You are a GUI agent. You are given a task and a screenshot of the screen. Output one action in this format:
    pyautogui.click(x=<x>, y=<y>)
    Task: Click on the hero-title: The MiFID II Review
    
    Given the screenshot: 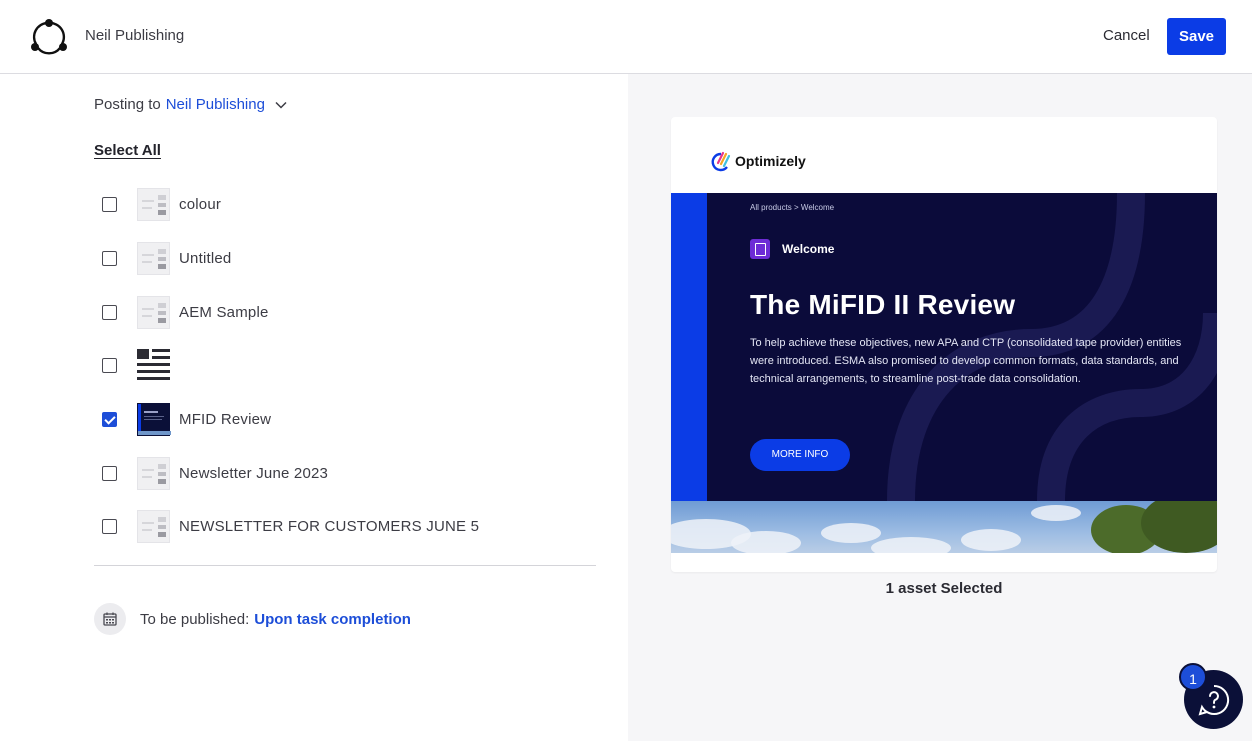 What is the action you would take?
    pyautogui.click(x=883, y=304)
    